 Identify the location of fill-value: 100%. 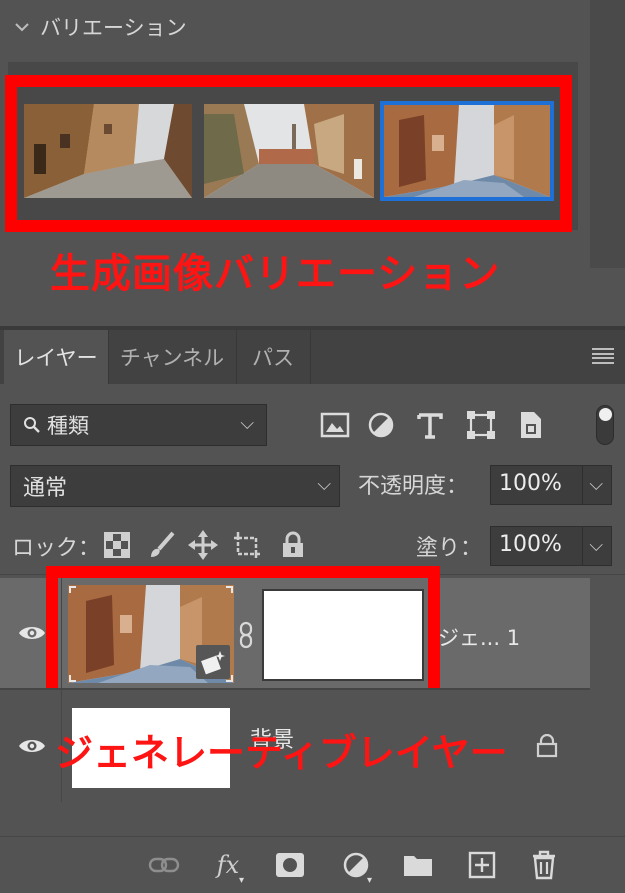
(530, 544).